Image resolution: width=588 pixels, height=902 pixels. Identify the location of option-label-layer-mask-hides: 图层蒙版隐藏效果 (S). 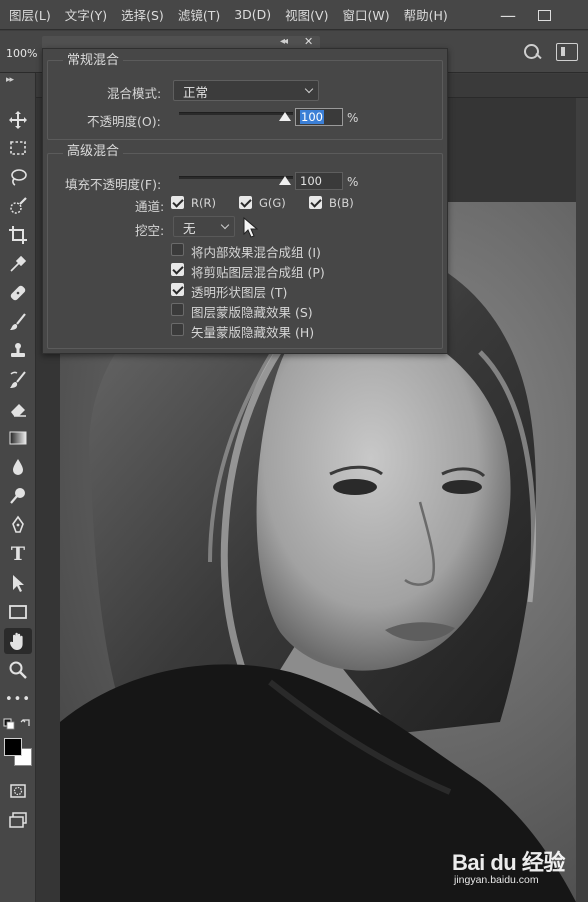
(252, 312).